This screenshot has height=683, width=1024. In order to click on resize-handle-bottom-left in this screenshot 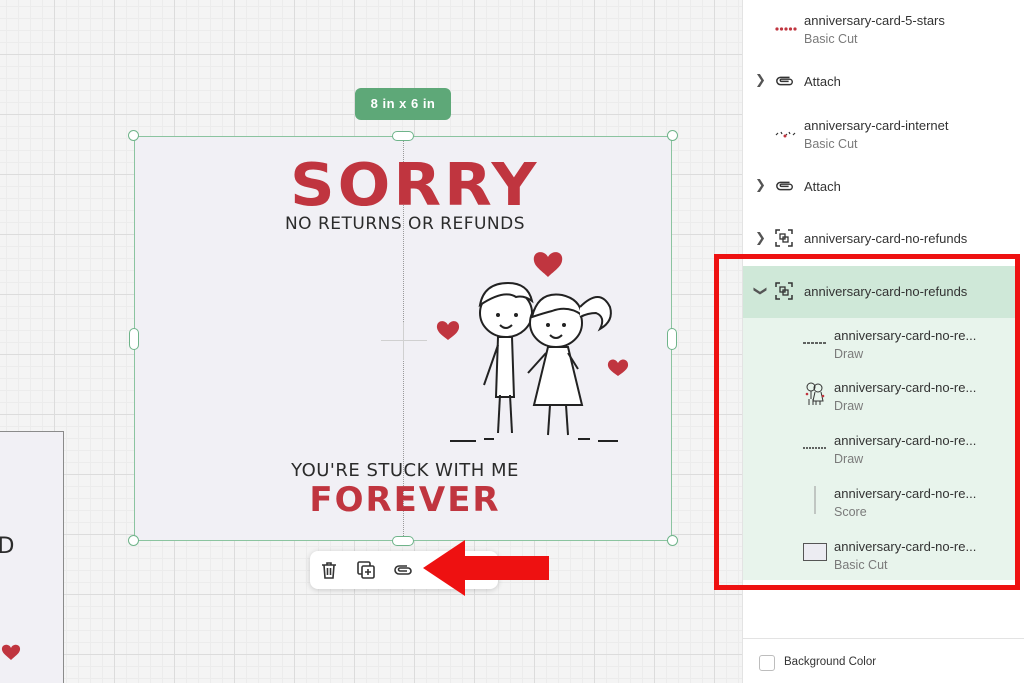, I will do `click(133, 540)`.